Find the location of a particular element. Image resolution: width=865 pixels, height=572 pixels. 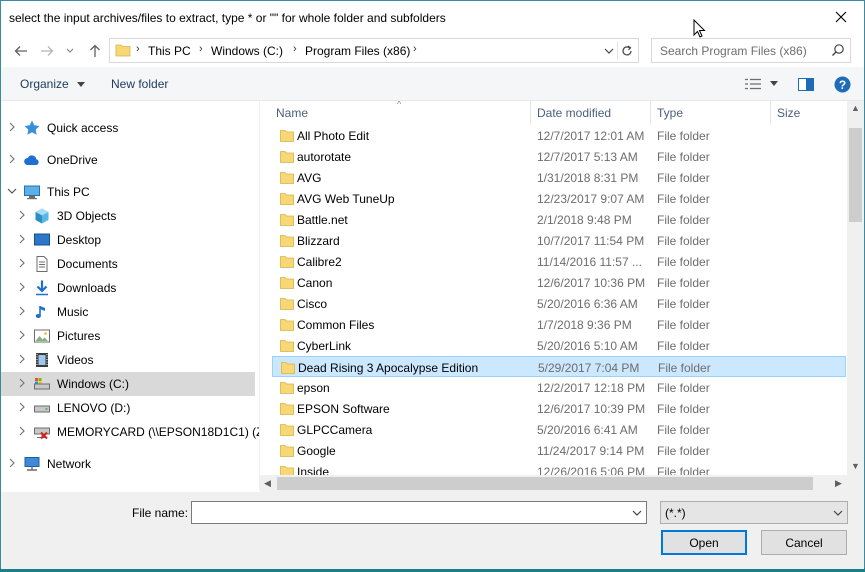

forward-button is located at coordinates (47, 51).